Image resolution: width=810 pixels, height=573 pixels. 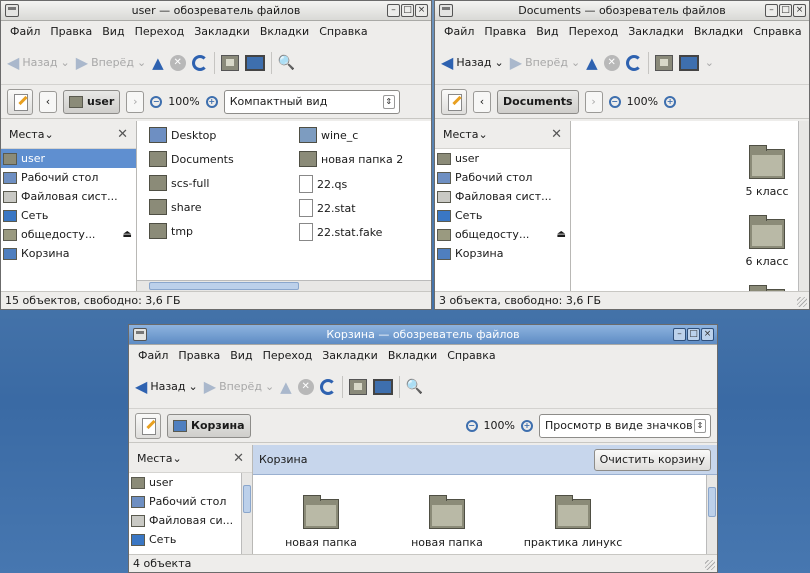 I want to click on list-item: 22.stat, so click(x=327, y=208).